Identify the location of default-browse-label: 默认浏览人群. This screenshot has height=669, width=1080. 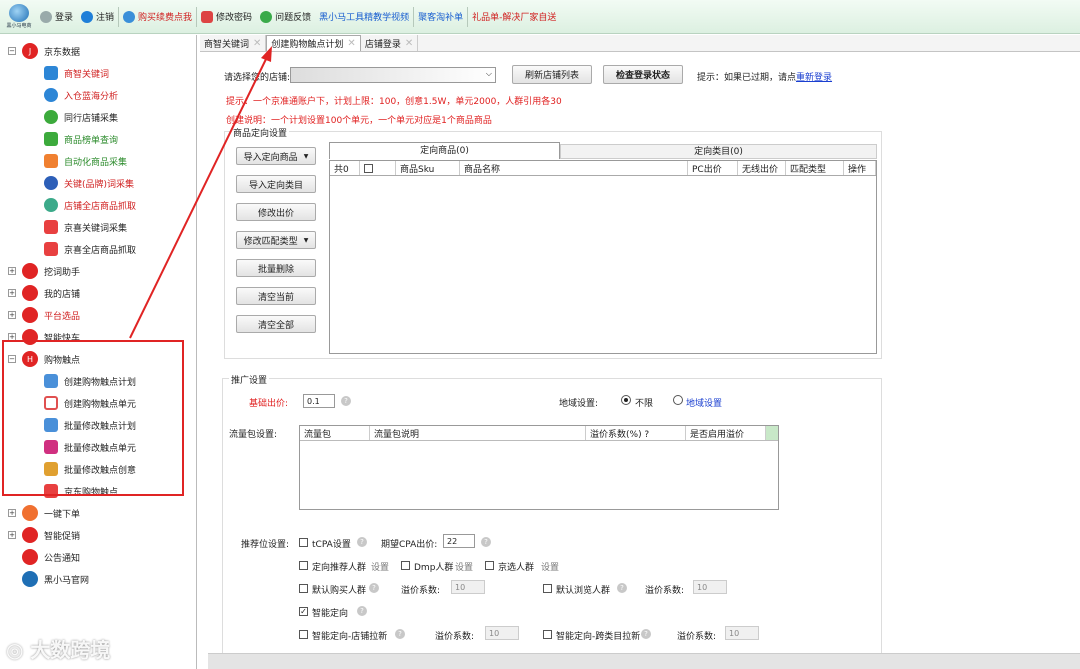
(583, 591).